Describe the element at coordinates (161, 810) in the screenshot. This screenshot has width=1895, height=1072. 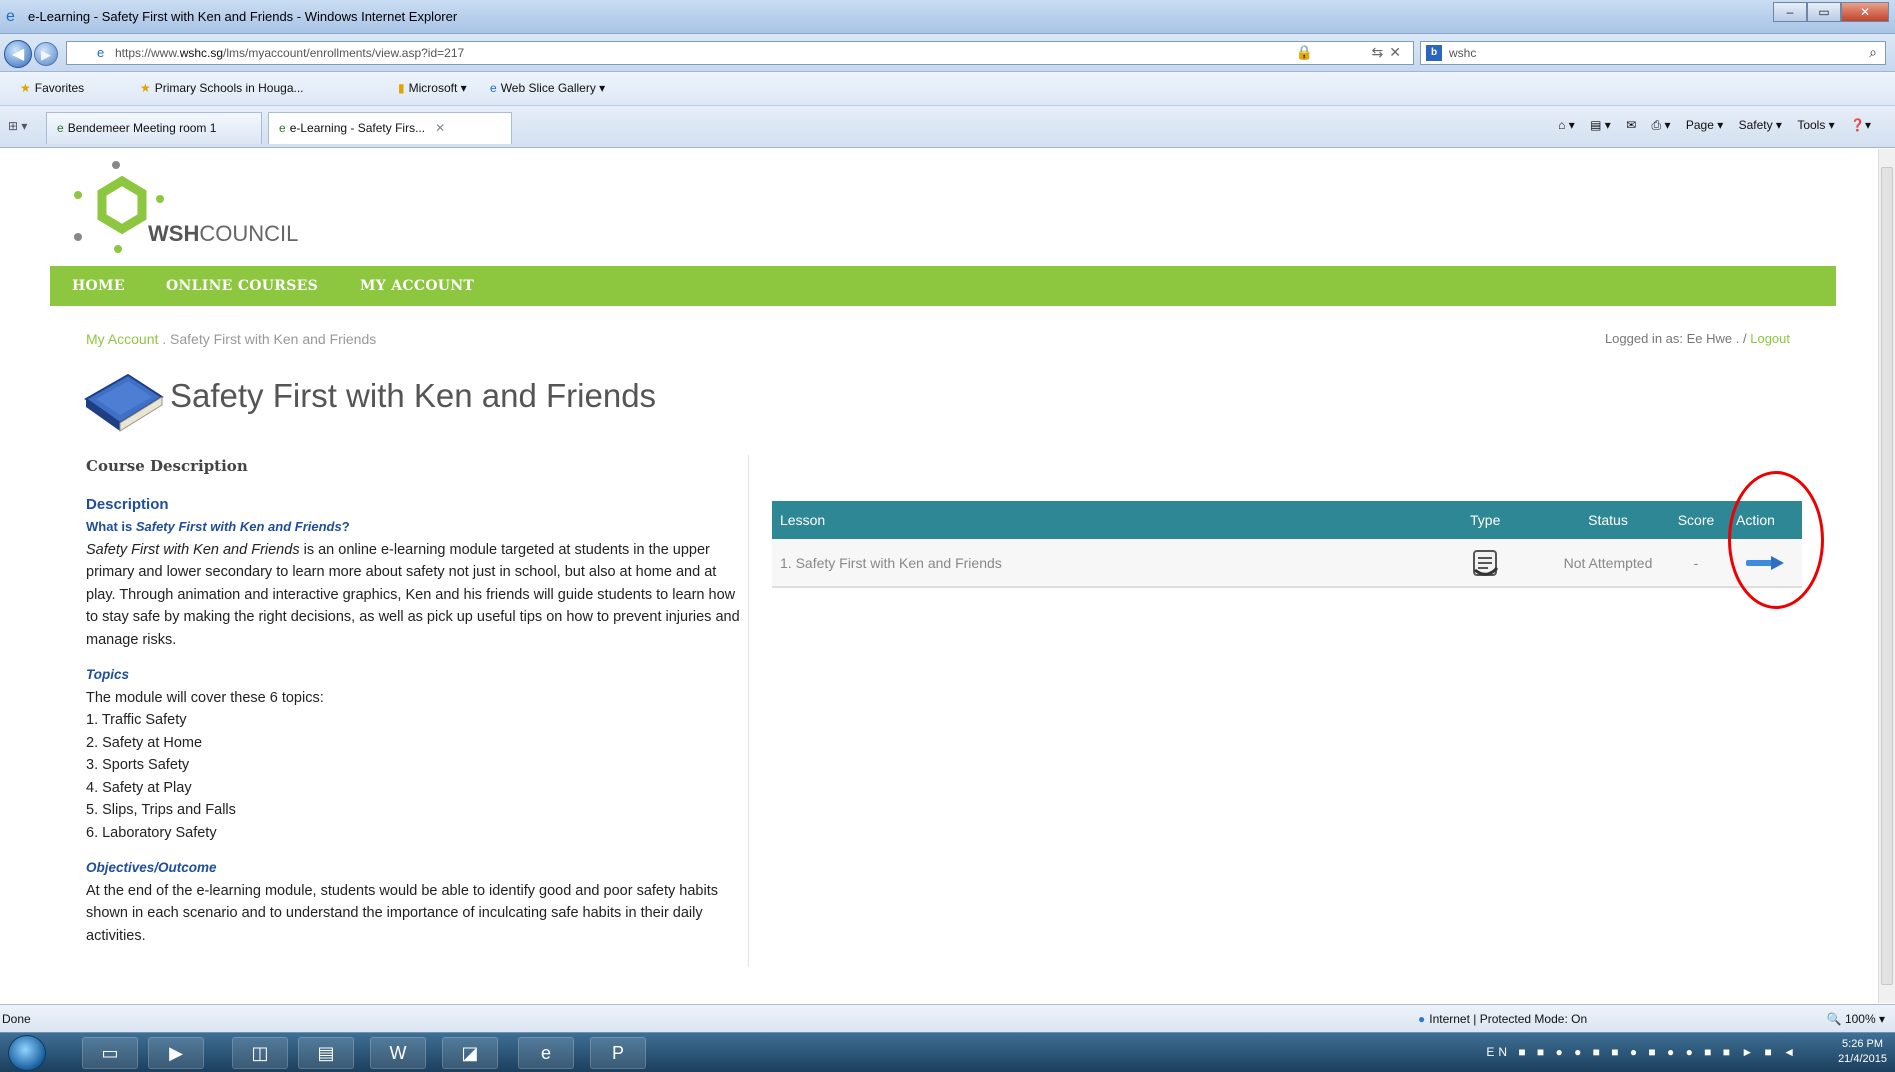
I see `topic-item: 5. Slips, Trips and Falls` at that location.